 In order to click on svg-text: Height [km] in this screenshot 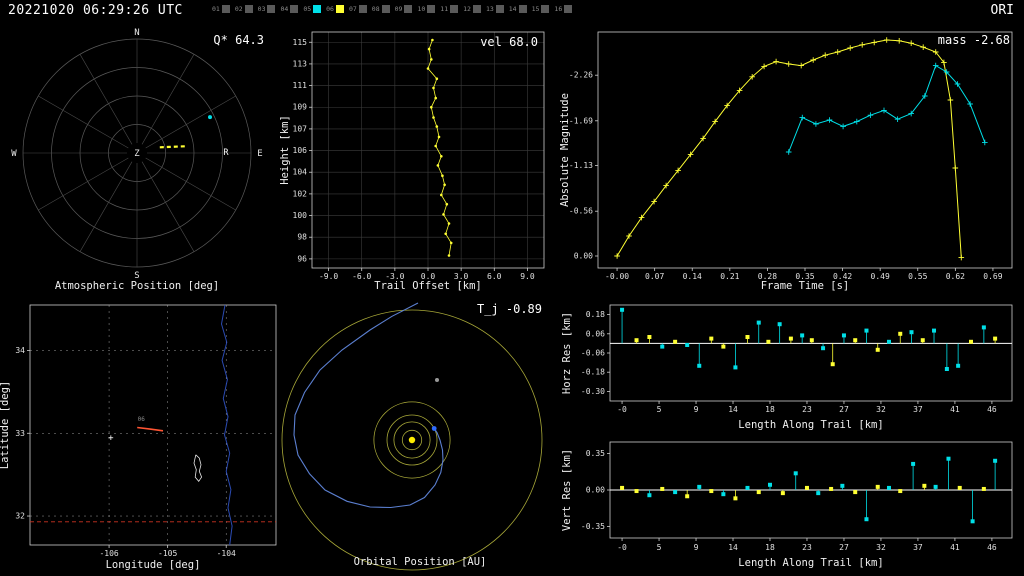, I will do `click(285, 150)`.